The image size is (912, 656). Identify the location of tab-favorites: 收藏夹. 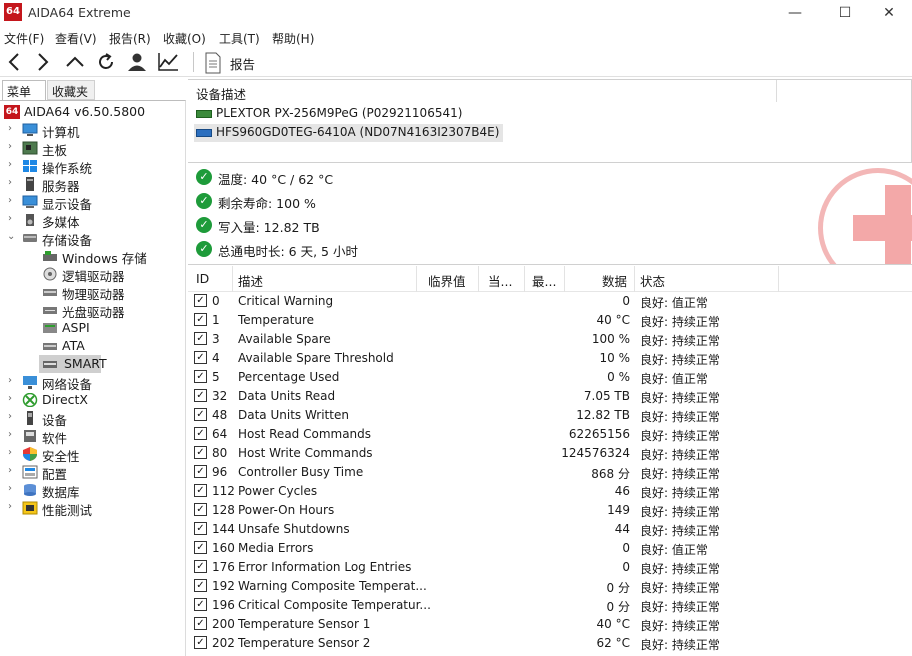
(71, 90).